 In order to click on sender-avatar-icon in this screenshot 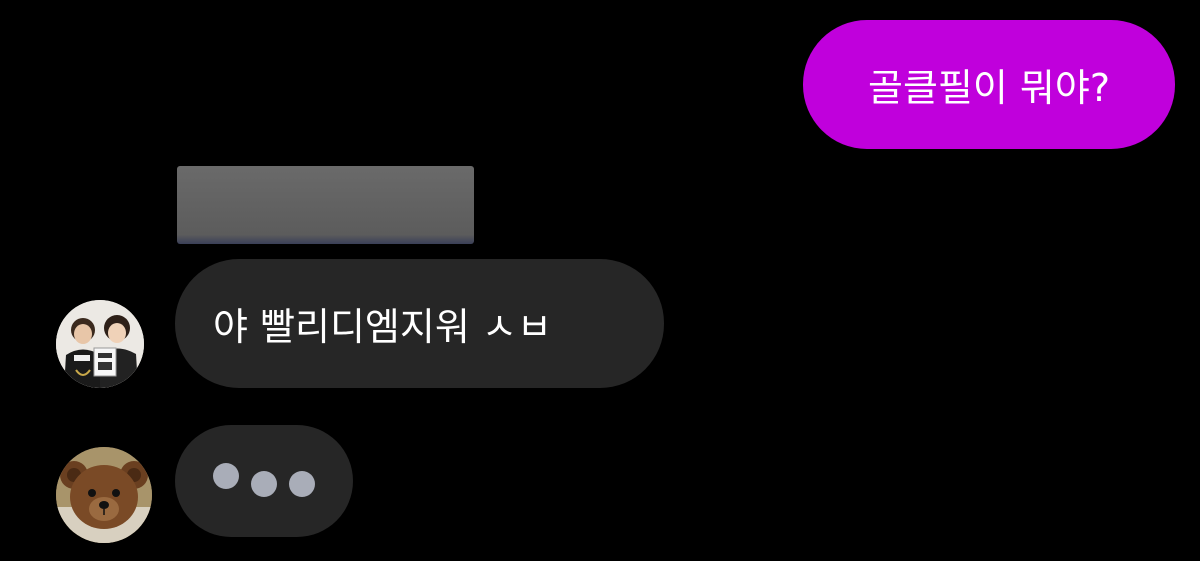, I will do `click(100, 344)`.